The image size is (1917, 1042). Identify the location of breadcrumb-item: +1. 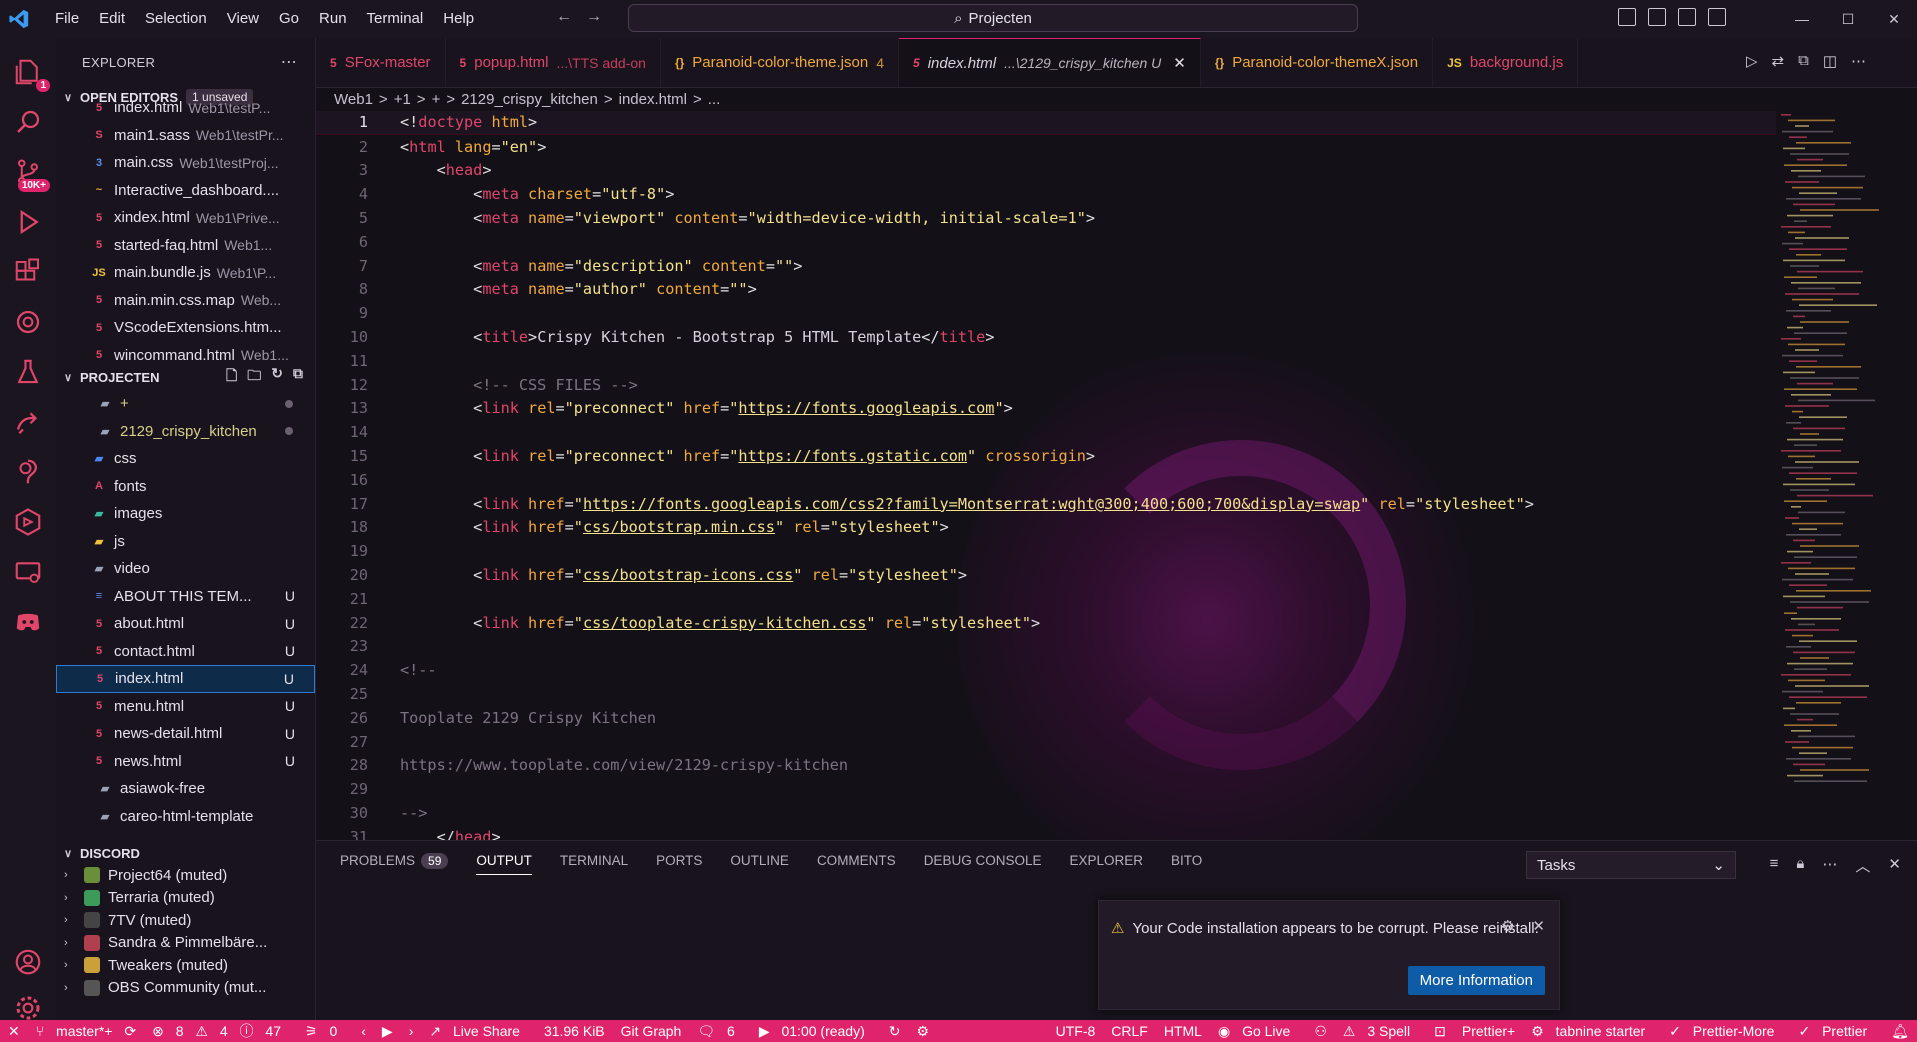
(402, 99).